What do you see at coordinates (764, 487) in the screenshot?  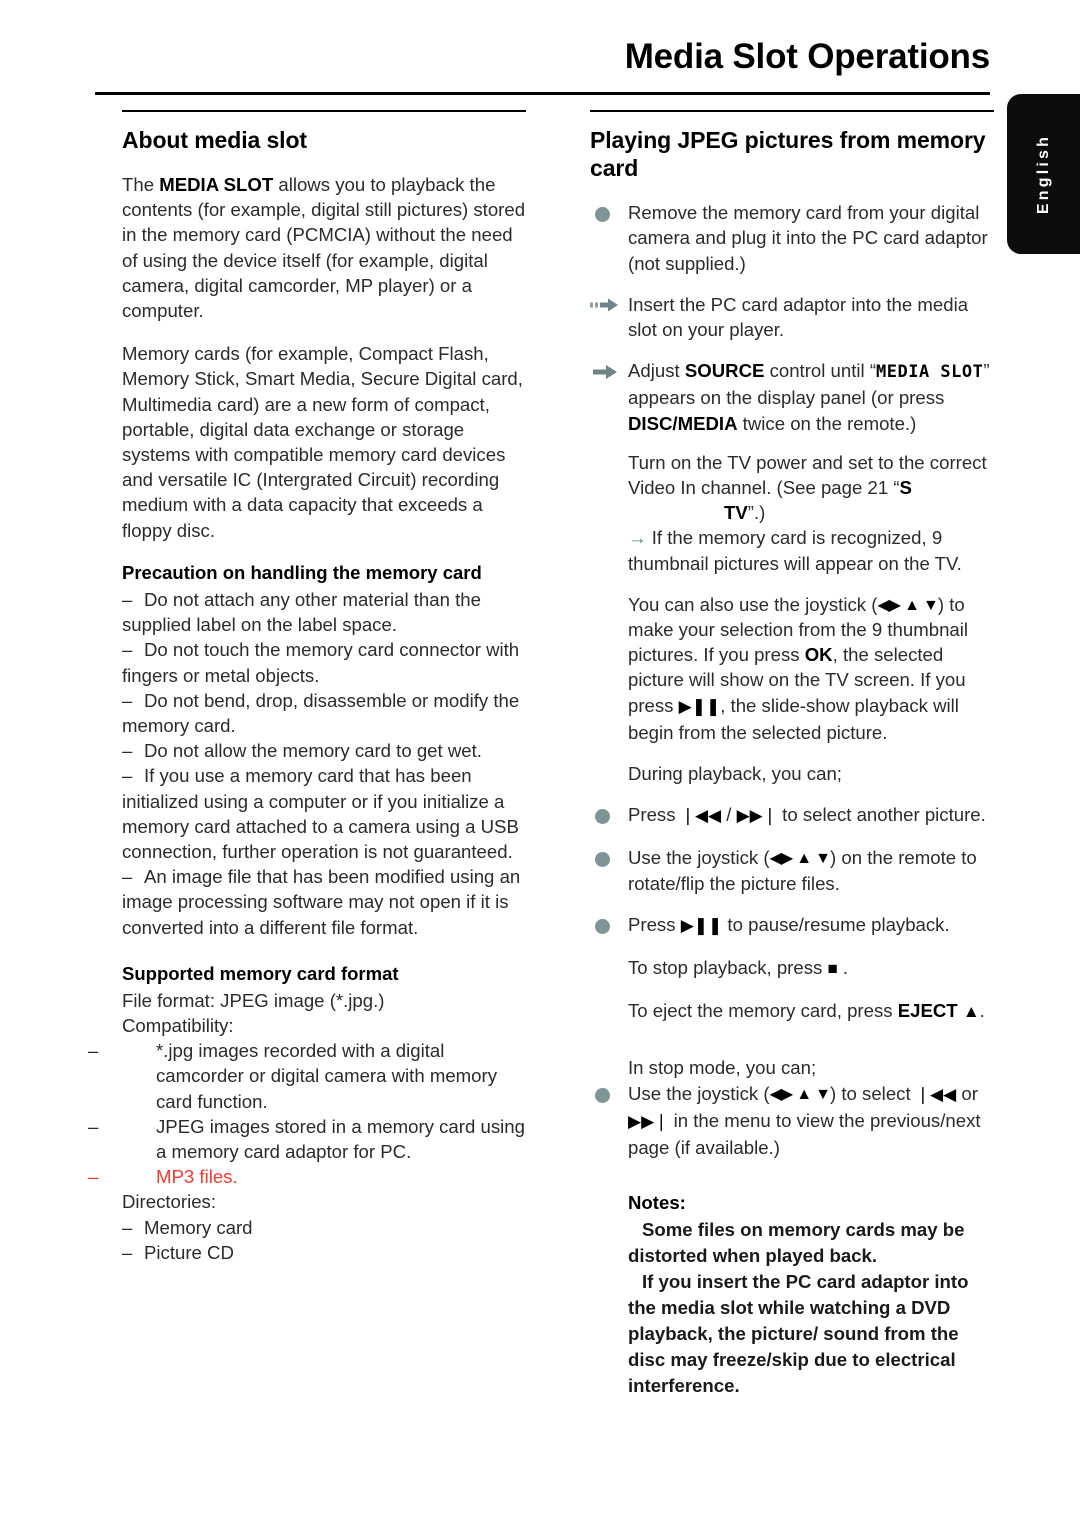 I see `tv-setup-pre: Video In channel. (See page 21 “` at bounding box center [764, 487].